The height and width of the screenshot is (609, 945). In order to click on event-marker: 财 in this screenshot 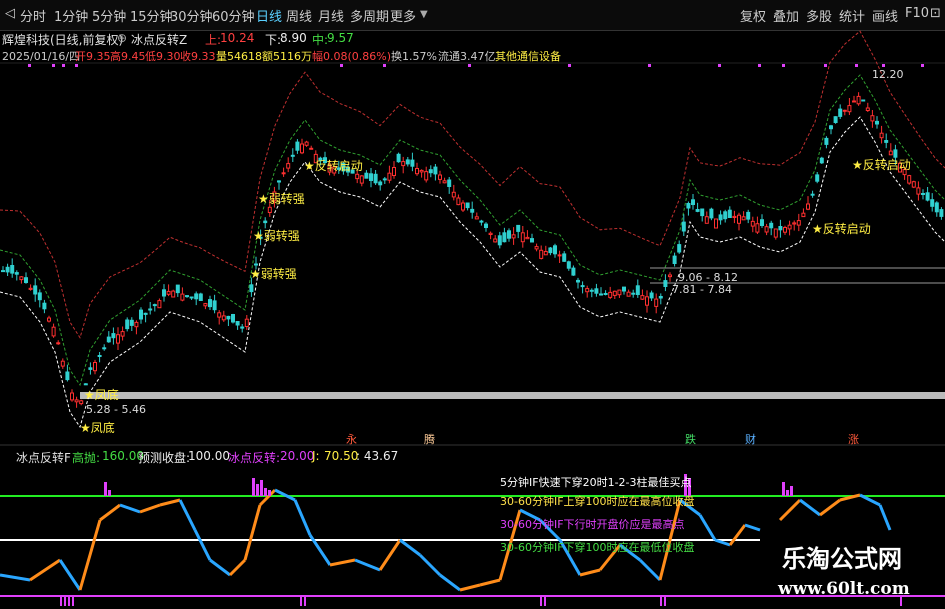, I will do `click(750, 439)`.